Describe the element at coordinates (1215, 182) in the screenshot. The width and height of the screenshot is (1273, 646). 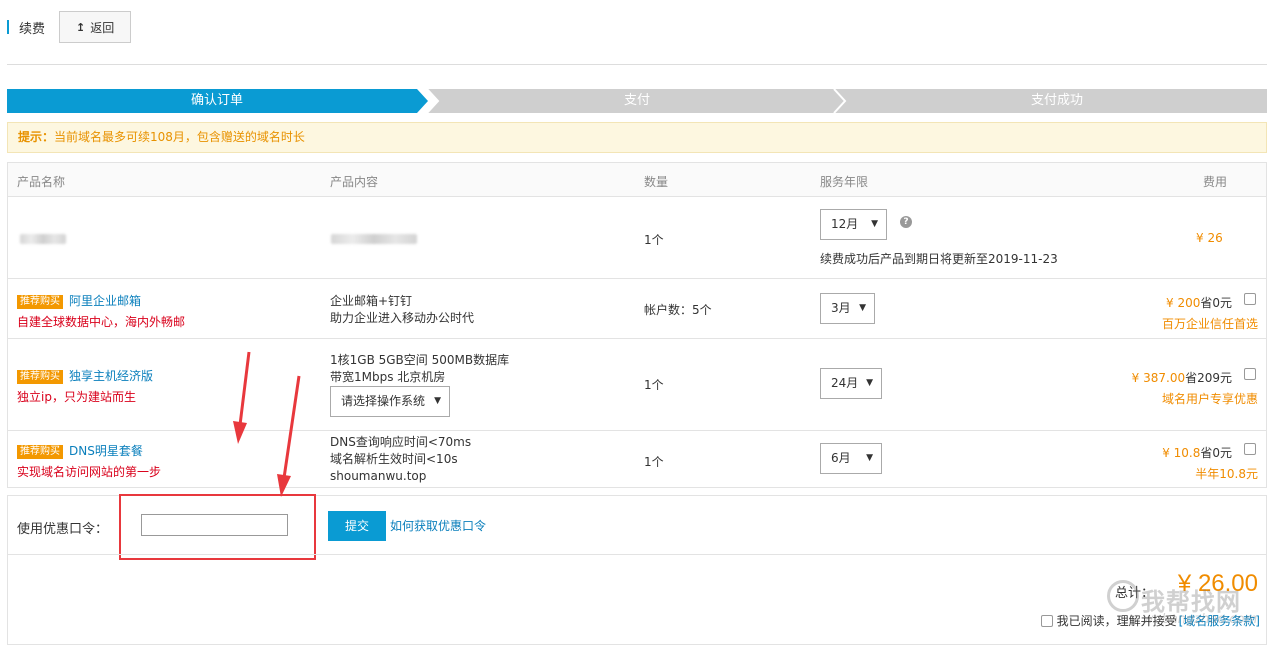
I see `header-fee: 费用` at that location.